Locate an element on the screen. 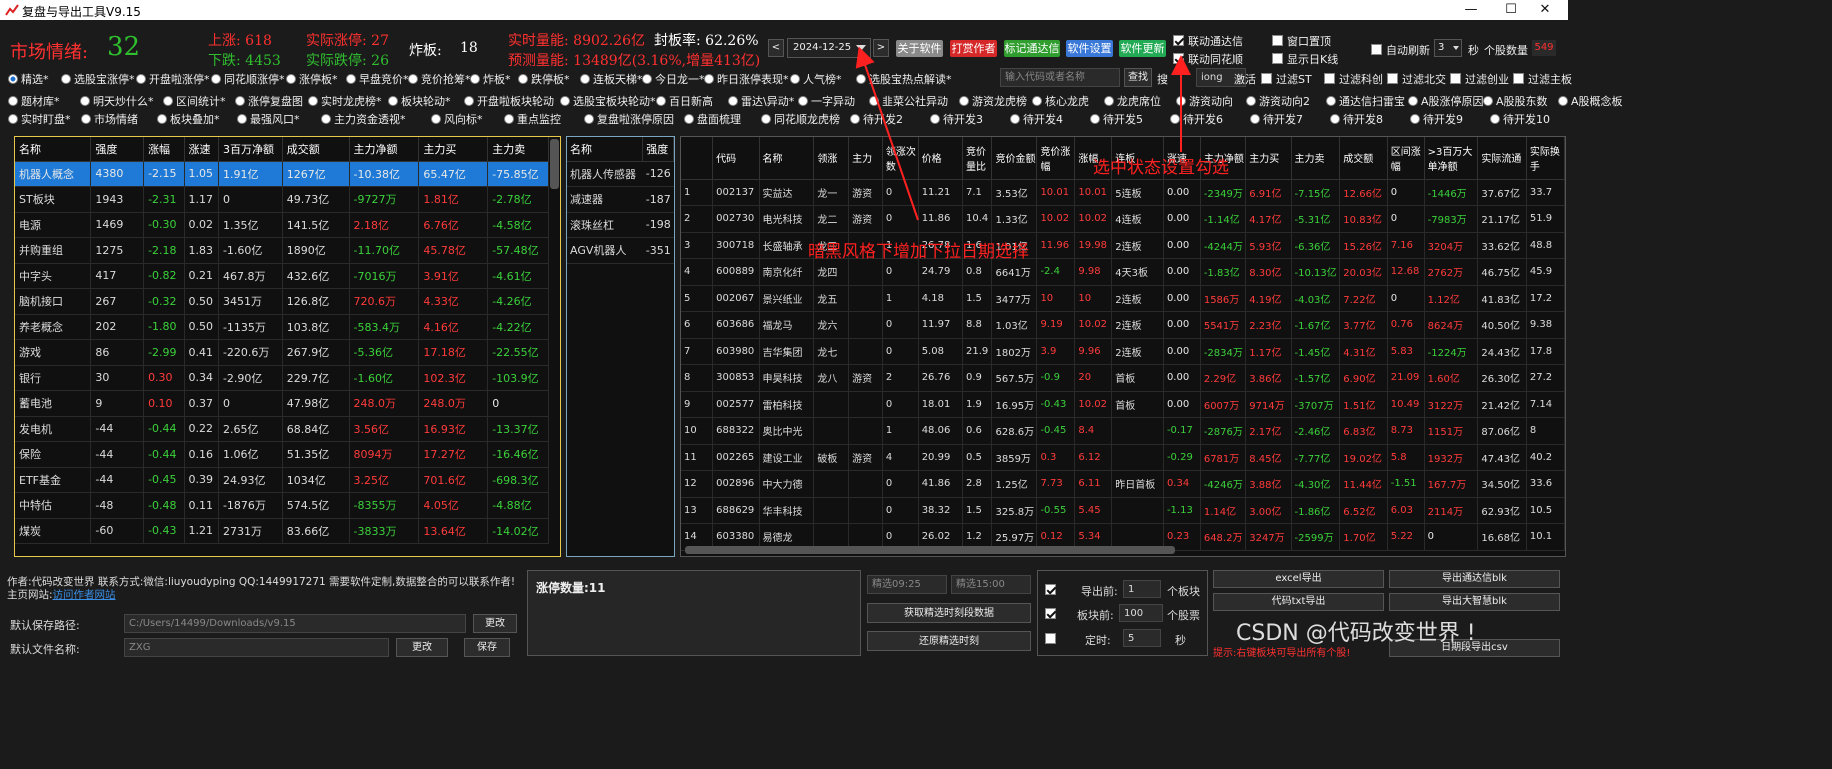 This screenshot has height=769, width=1832. filter-checkbox-2: 过滤北交 is located at coordinates (1416, 79).